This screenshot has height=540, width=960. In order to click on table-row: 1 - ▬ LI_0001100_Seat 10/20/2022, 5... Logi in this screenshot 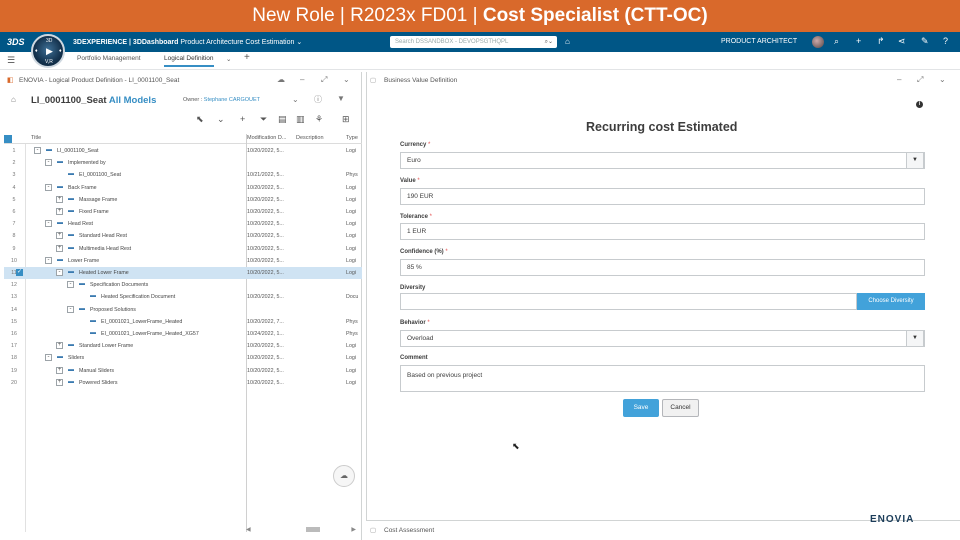, I will do `click(183, 151)`.